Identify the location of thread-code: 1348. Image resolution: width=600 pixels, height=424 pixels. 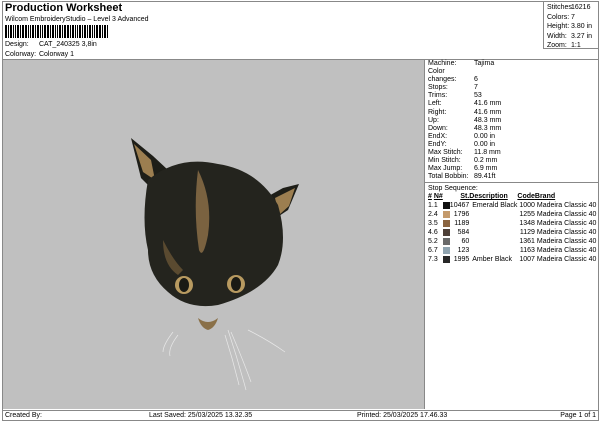
(527, 224).